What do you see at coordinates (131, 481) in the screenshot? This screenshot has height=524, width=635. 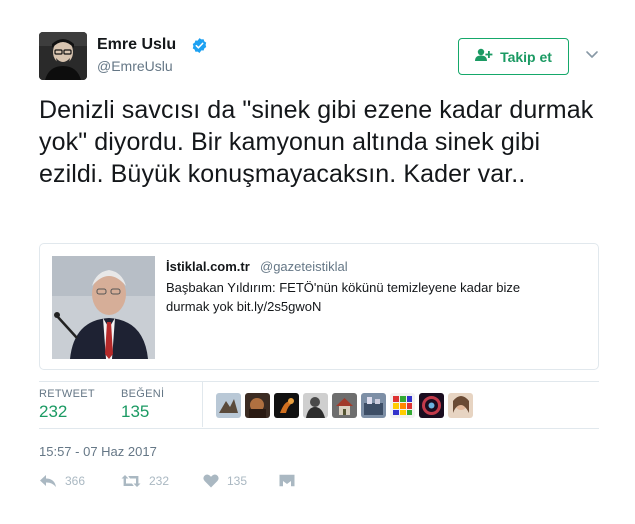 I see `retweet-icon` at bounding box center [131, 481].